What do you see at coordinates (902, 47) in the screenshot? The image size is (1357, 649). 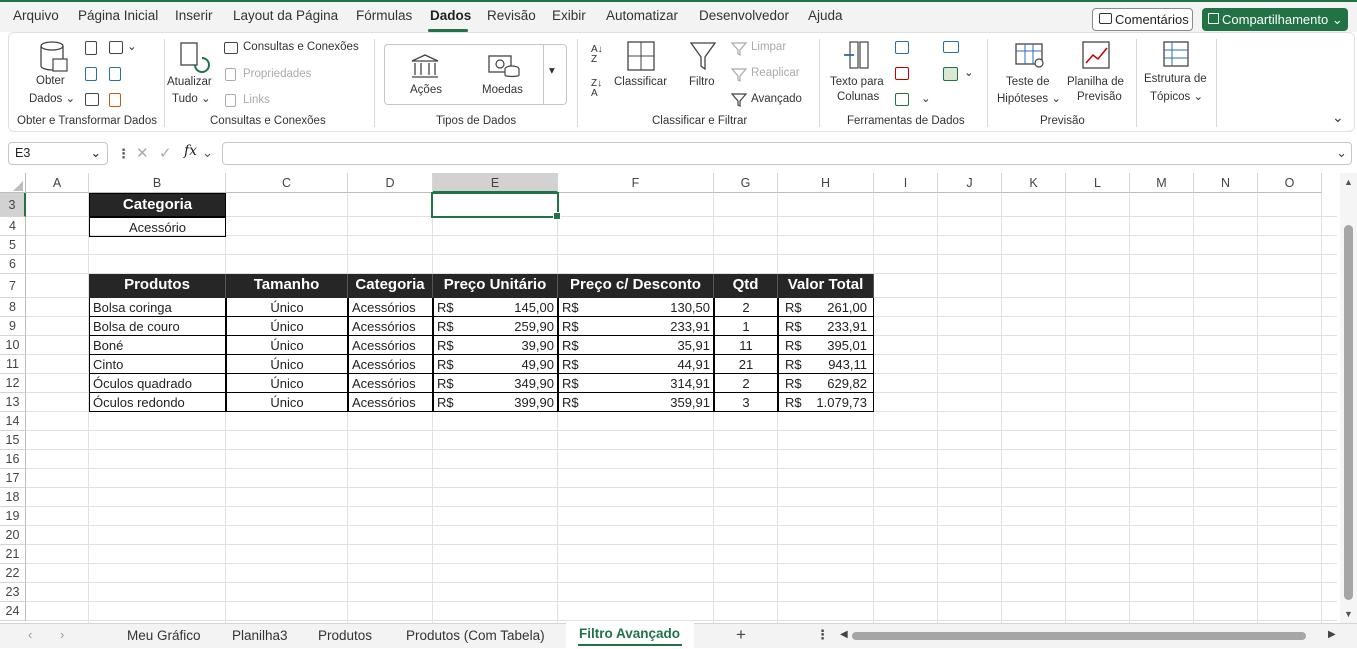 I see `flash-fill-icon` at bounding box center [902, 47].